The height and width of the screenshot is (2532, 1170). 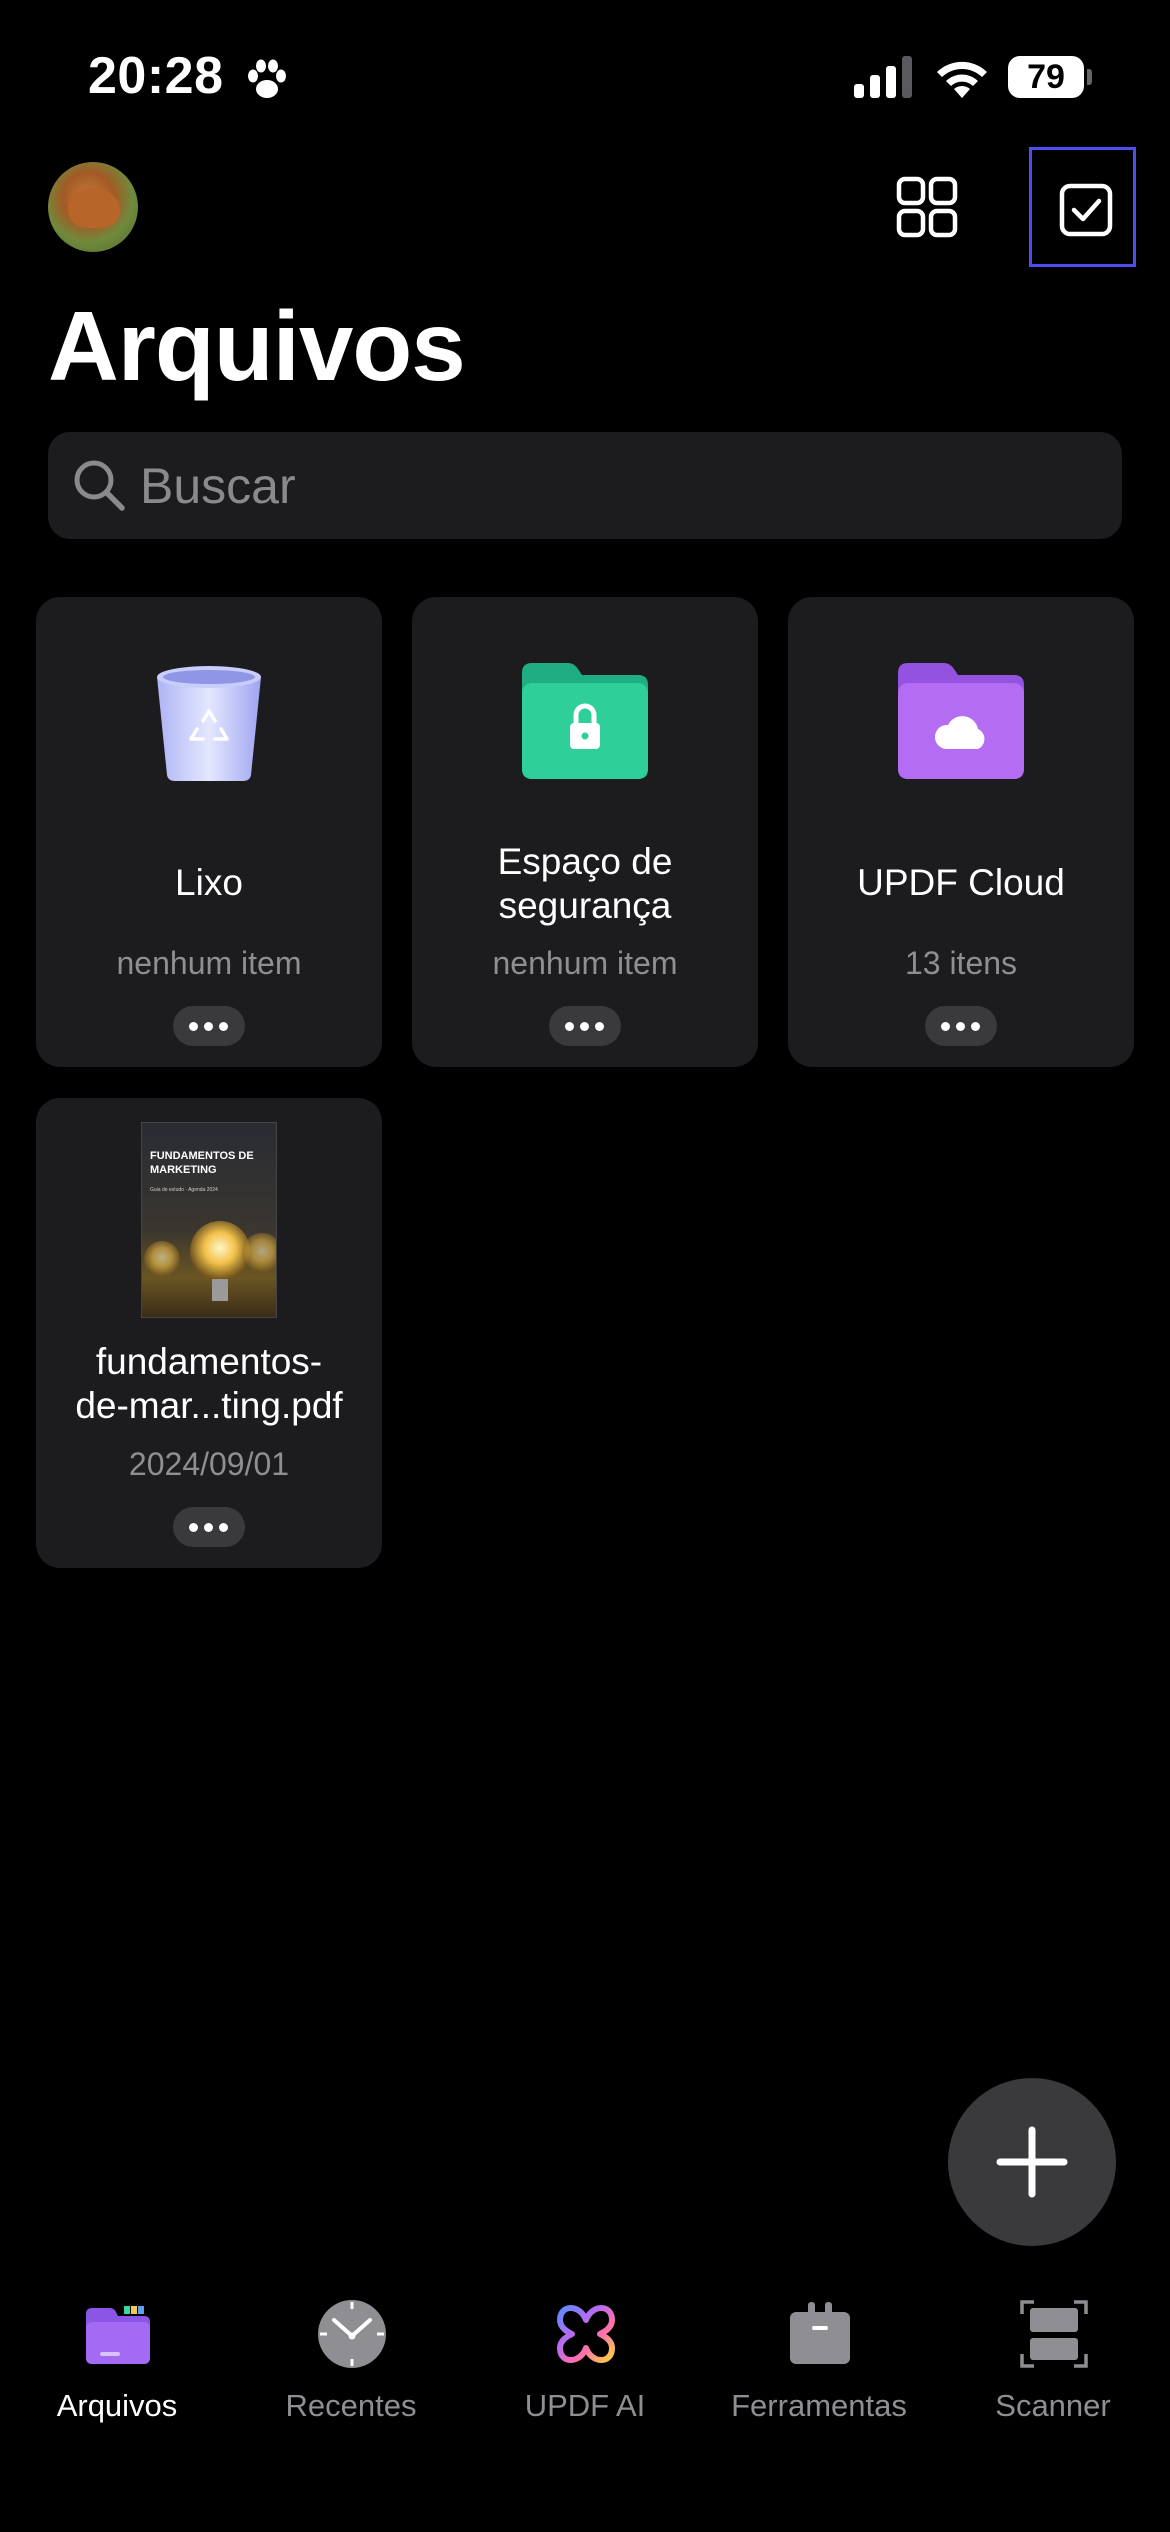 I want to click on grid-view-button, so click(x=927, y=207).